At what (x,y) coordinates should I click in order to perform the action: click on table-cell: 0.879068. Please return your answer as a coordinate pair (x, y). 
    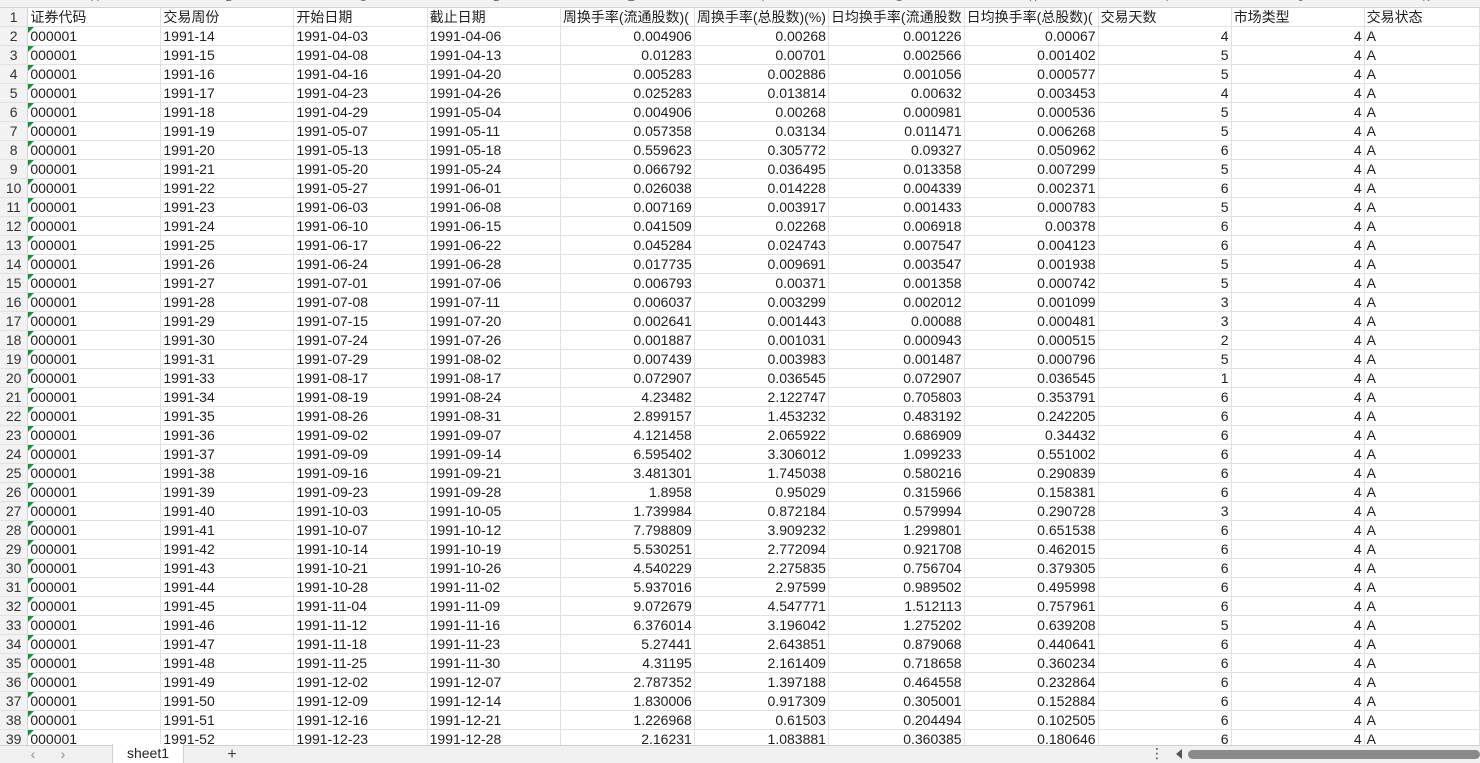
    Looking at the image, I should click on (896, 644).